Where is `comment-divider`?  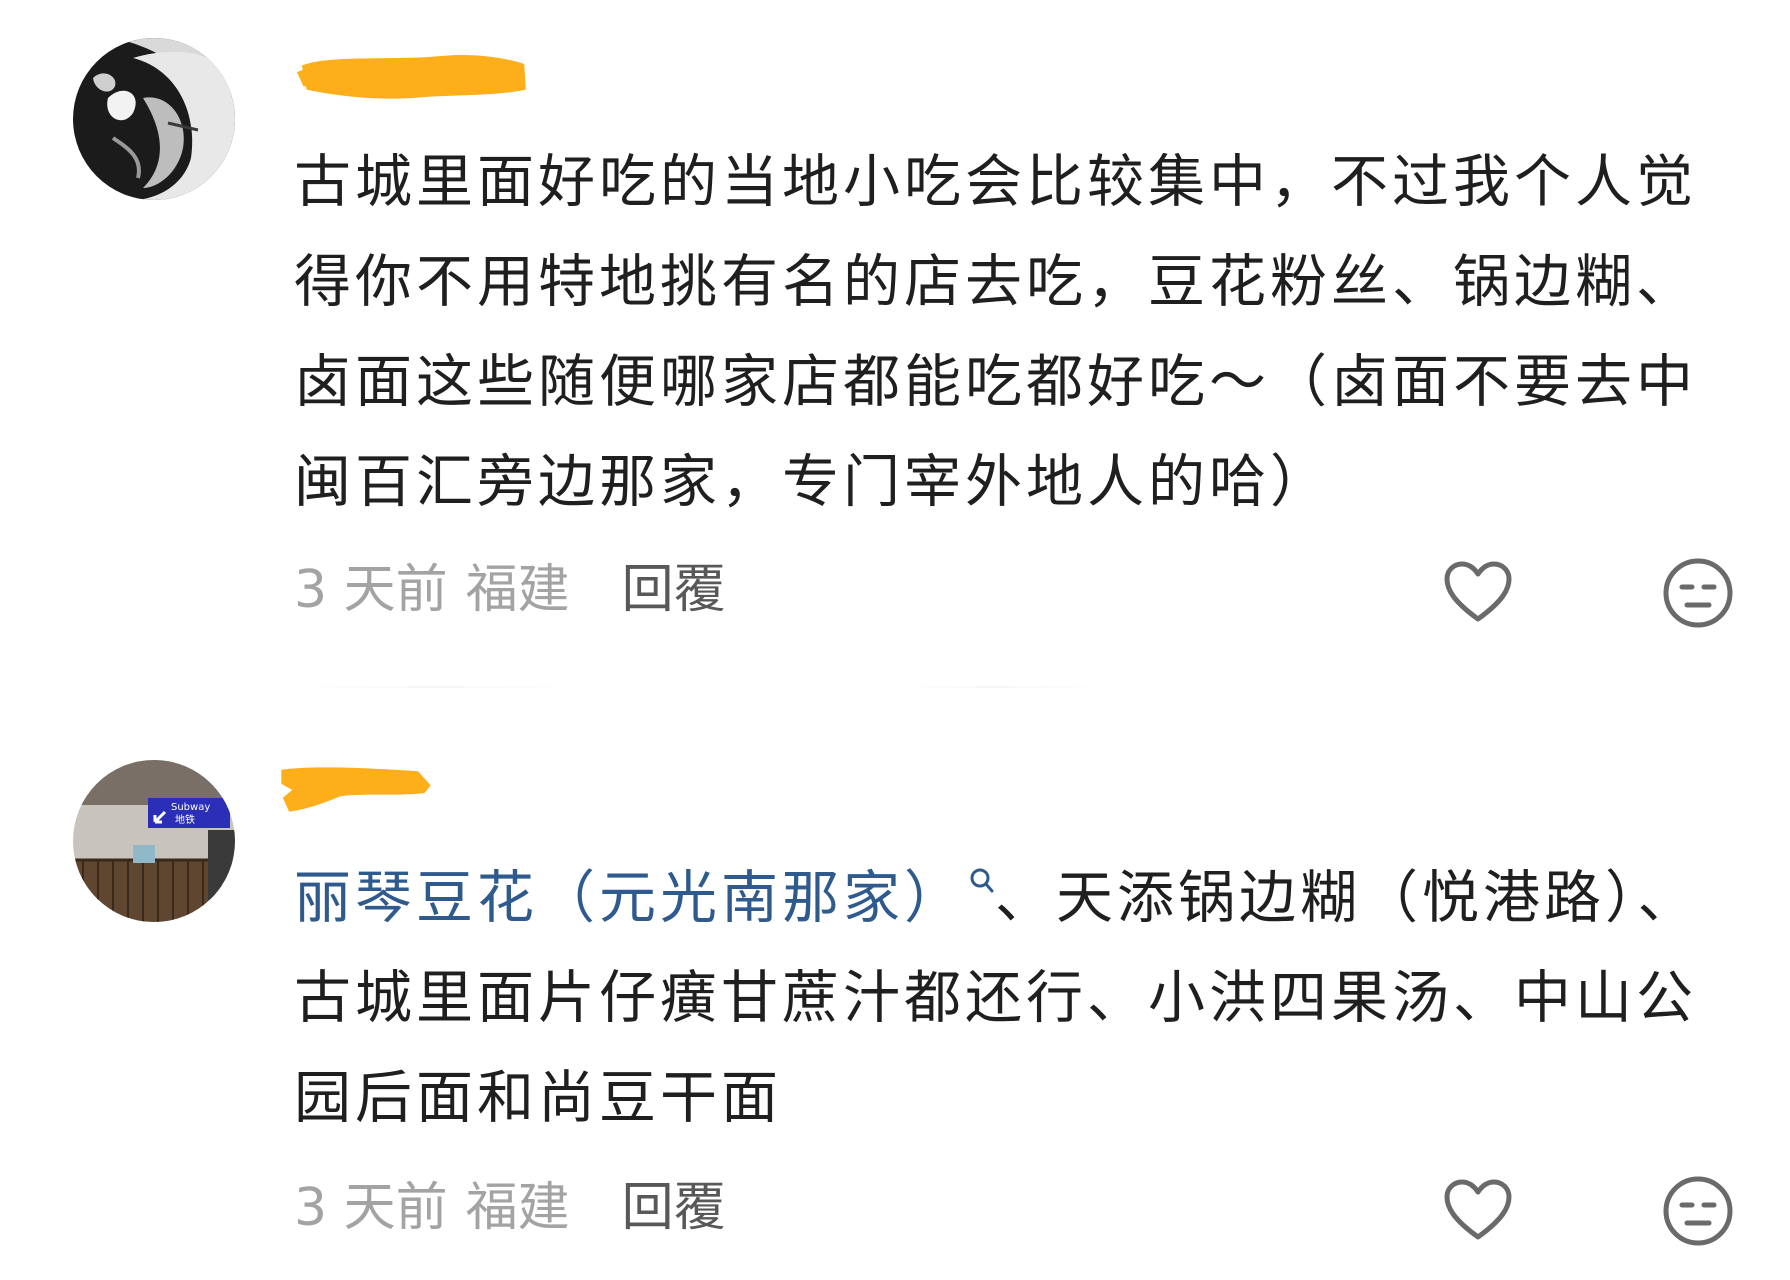 comment-divider is located at coordinates (1020, 687).